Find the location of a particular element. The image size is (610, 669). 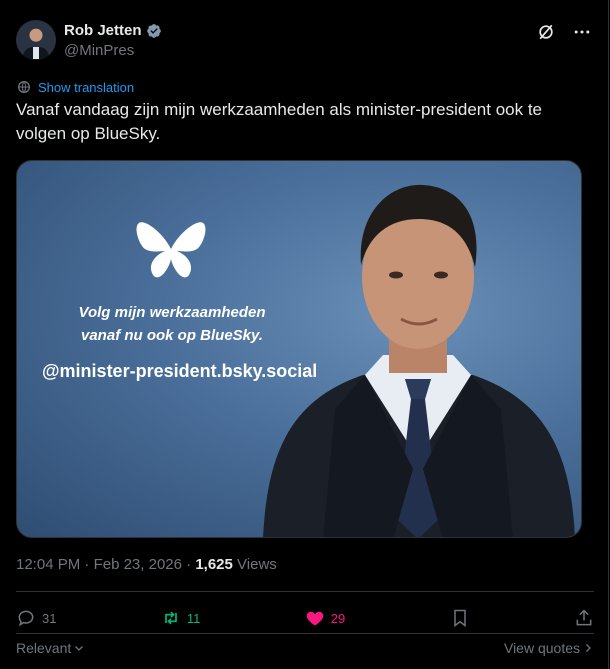

show-translation-link: Show translation is located at coordinates (75, 87).